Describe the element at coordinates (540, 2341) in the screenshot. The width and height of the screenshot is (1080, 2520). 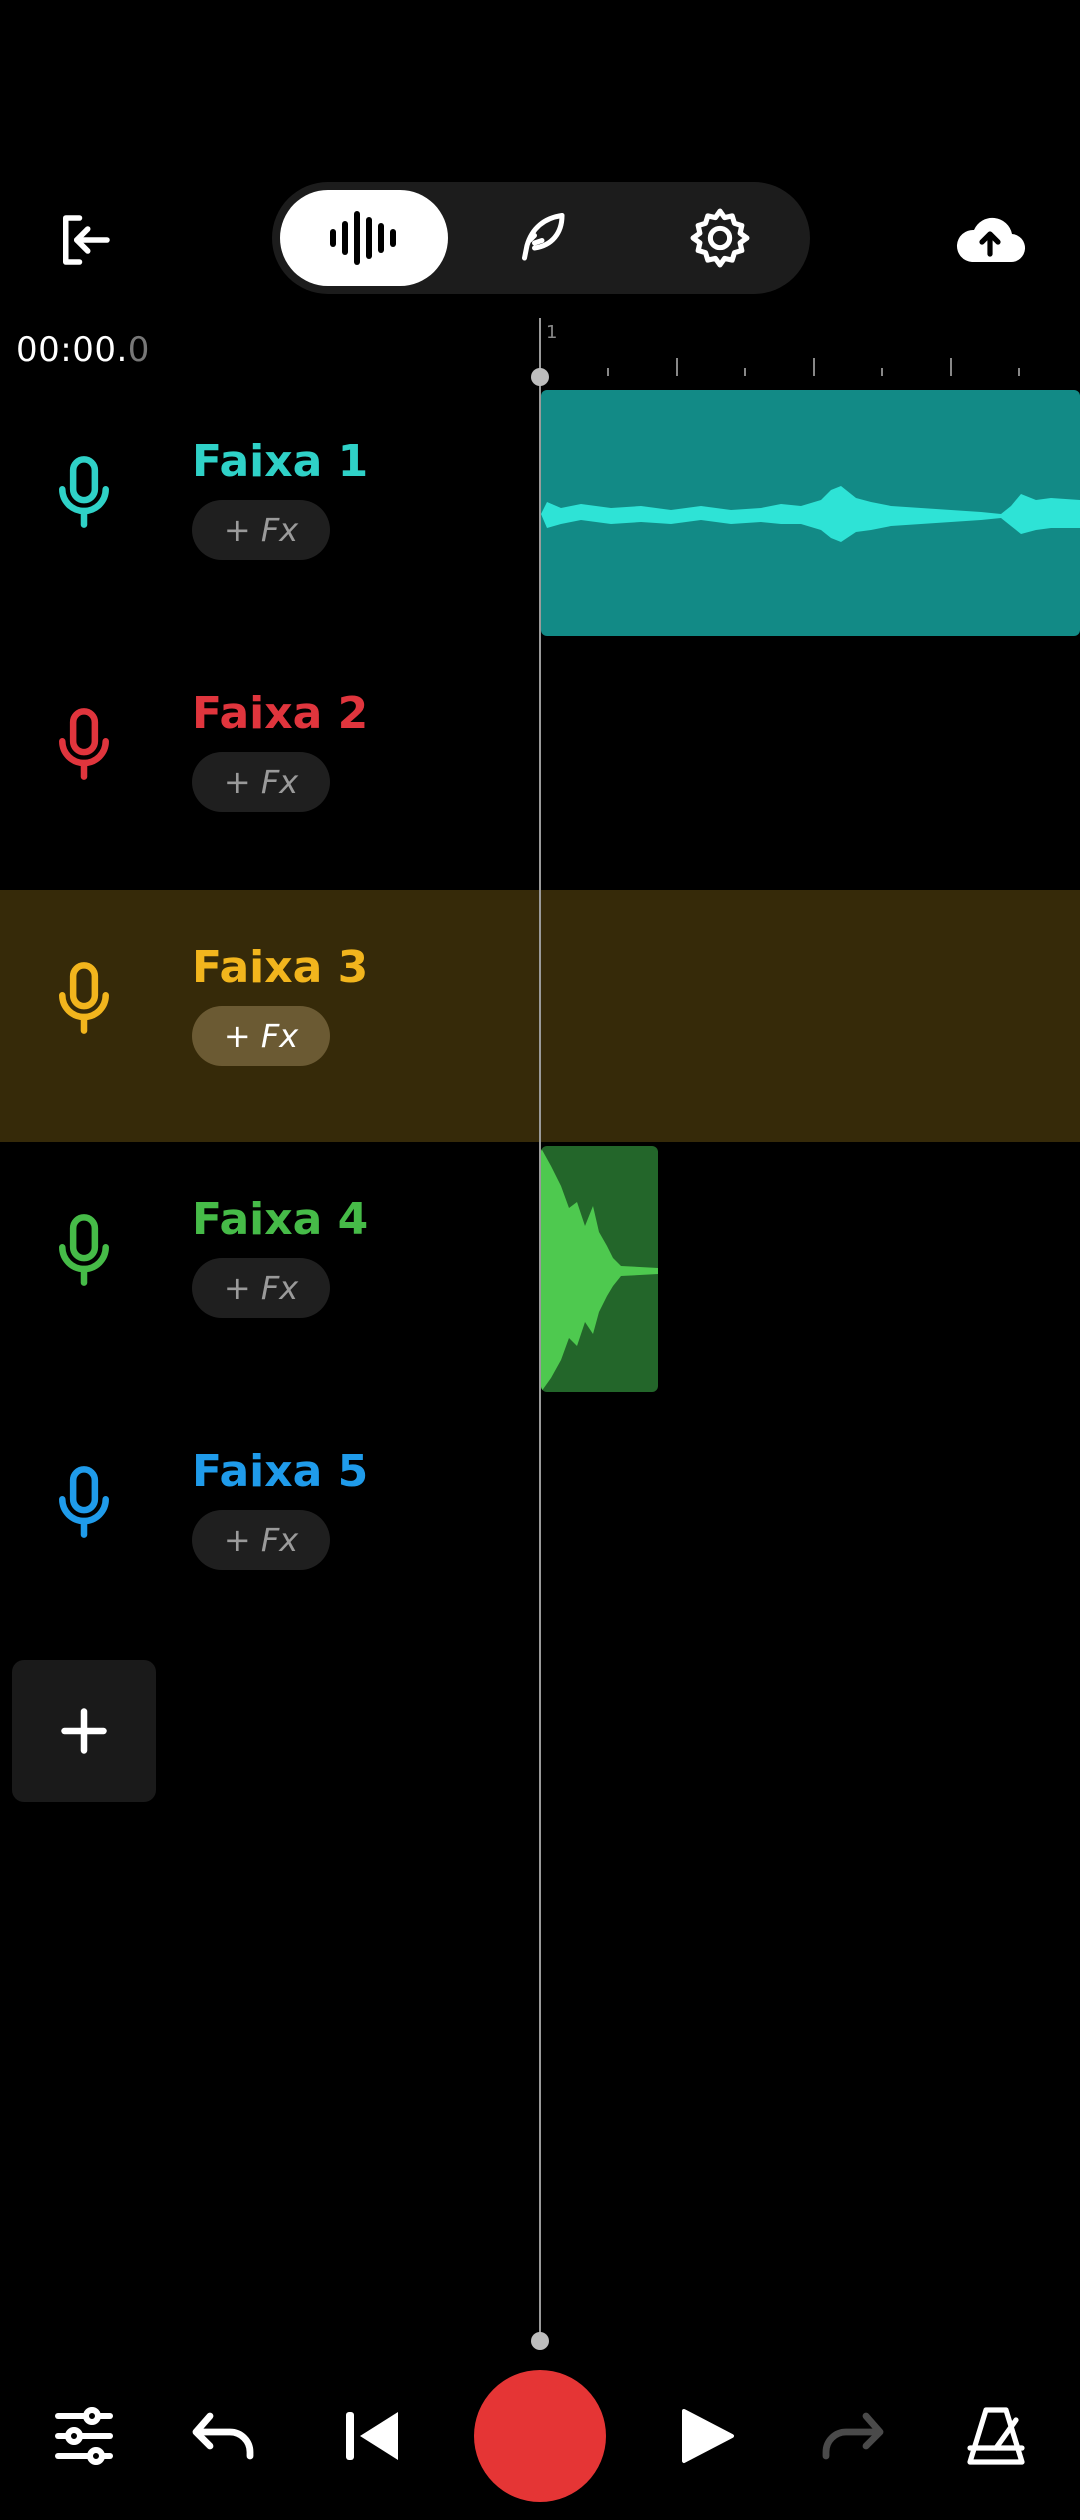
I see `playhead-handle-bottom` at that location.